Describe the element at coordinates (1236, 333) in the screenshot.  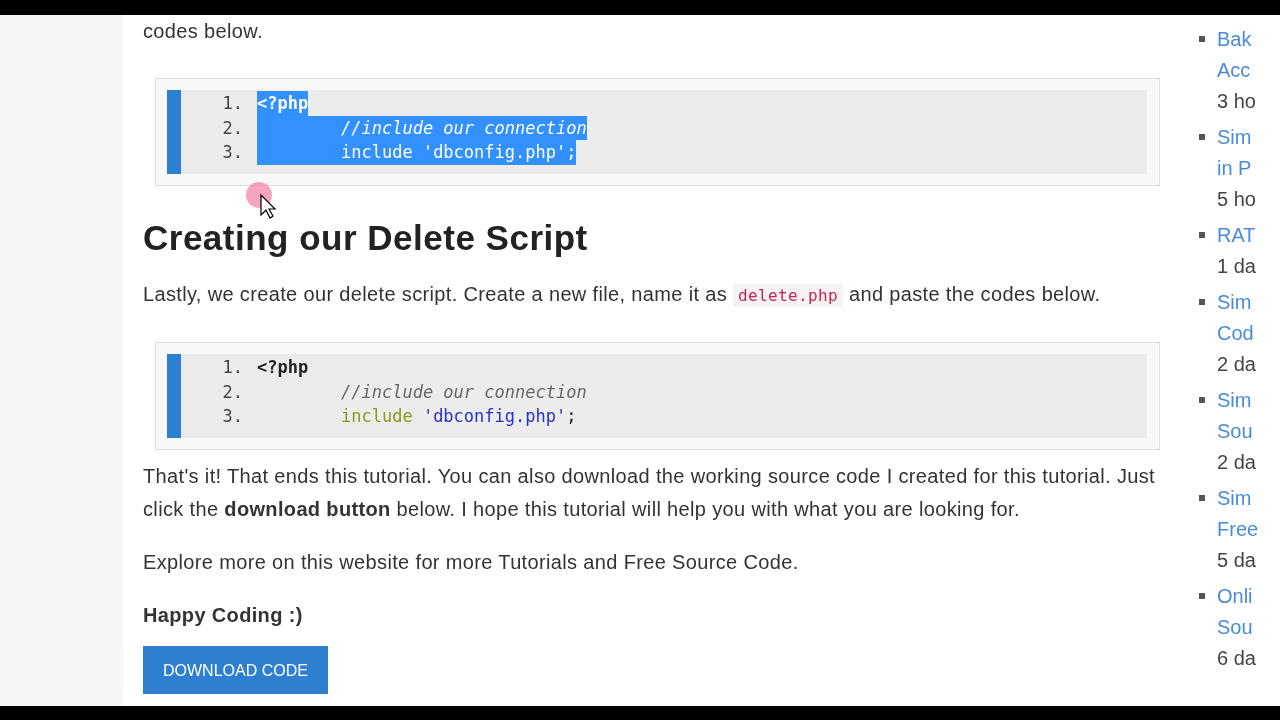
I see `post-link: Cod` at that location.